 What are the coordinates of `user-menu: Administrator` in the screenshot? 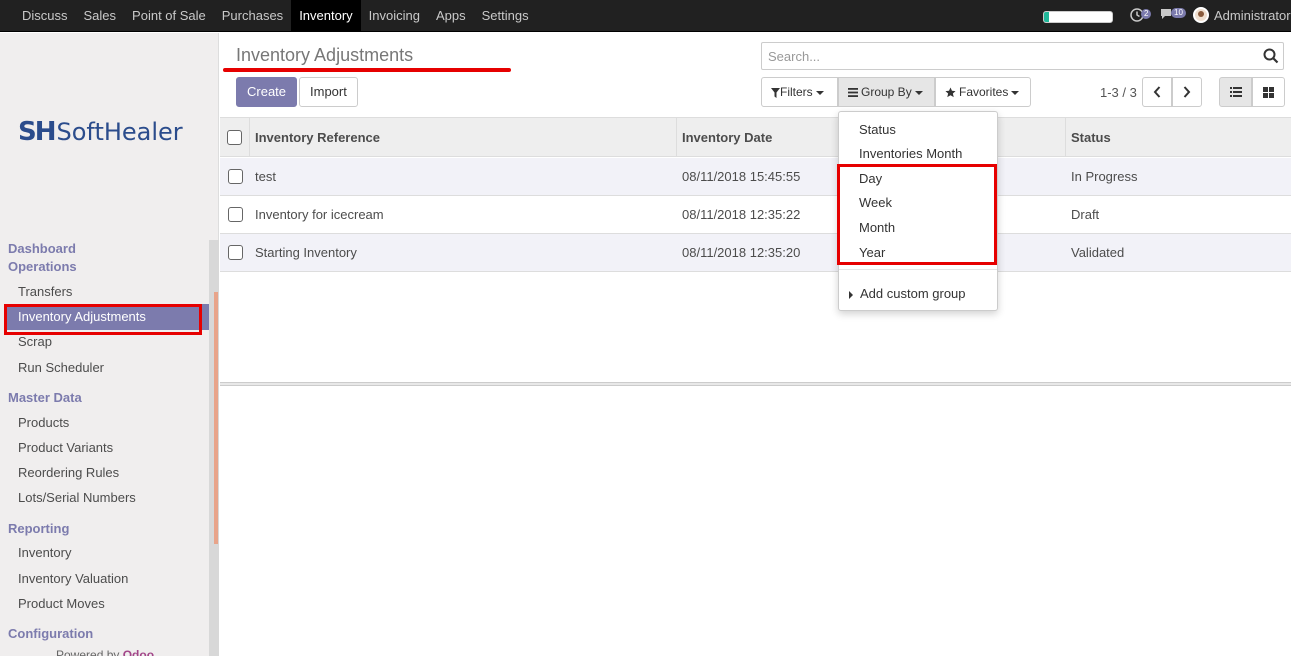 It's located at (1242, 15).